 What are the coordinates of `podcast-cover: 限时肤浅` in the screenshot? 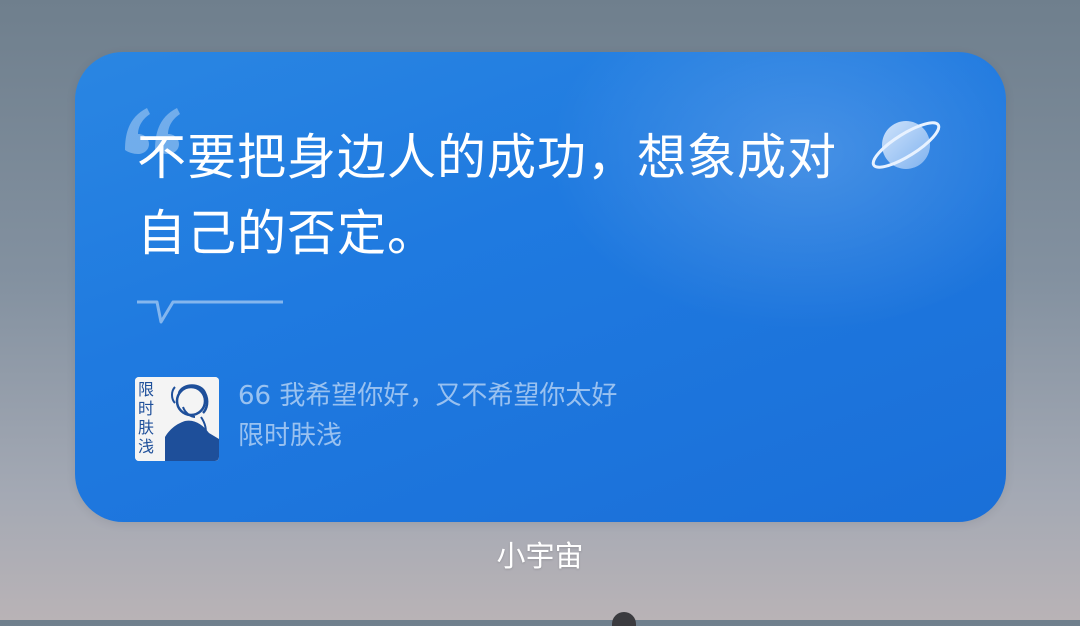 It's located at (177, 419).